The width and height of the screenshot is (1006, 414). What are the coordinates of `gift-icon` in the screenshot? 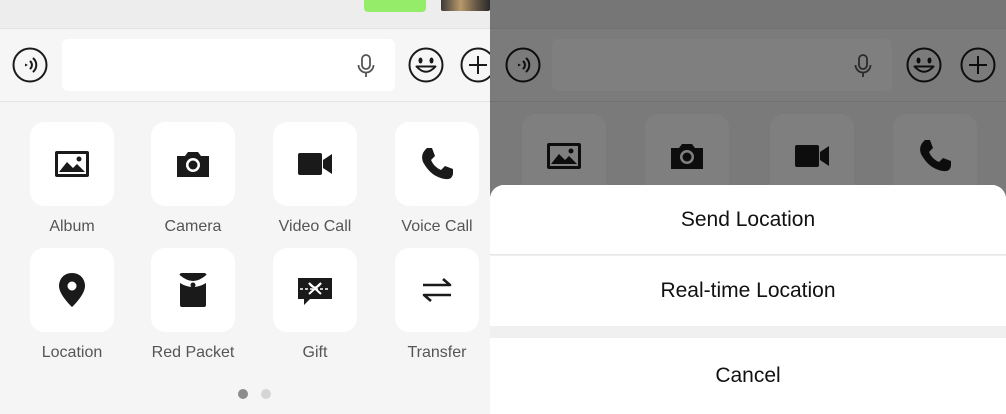 It's located at (315, 291).